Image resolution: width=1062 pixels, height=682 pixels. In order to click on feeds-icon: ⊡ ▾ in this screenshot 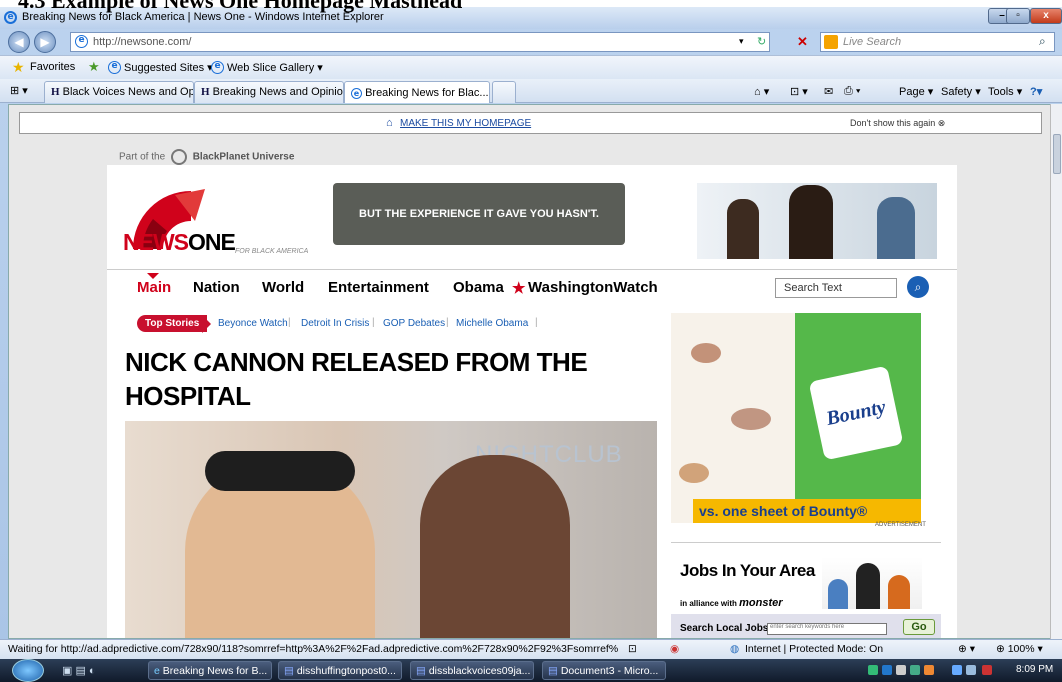, I will do `click(799, 91)`.